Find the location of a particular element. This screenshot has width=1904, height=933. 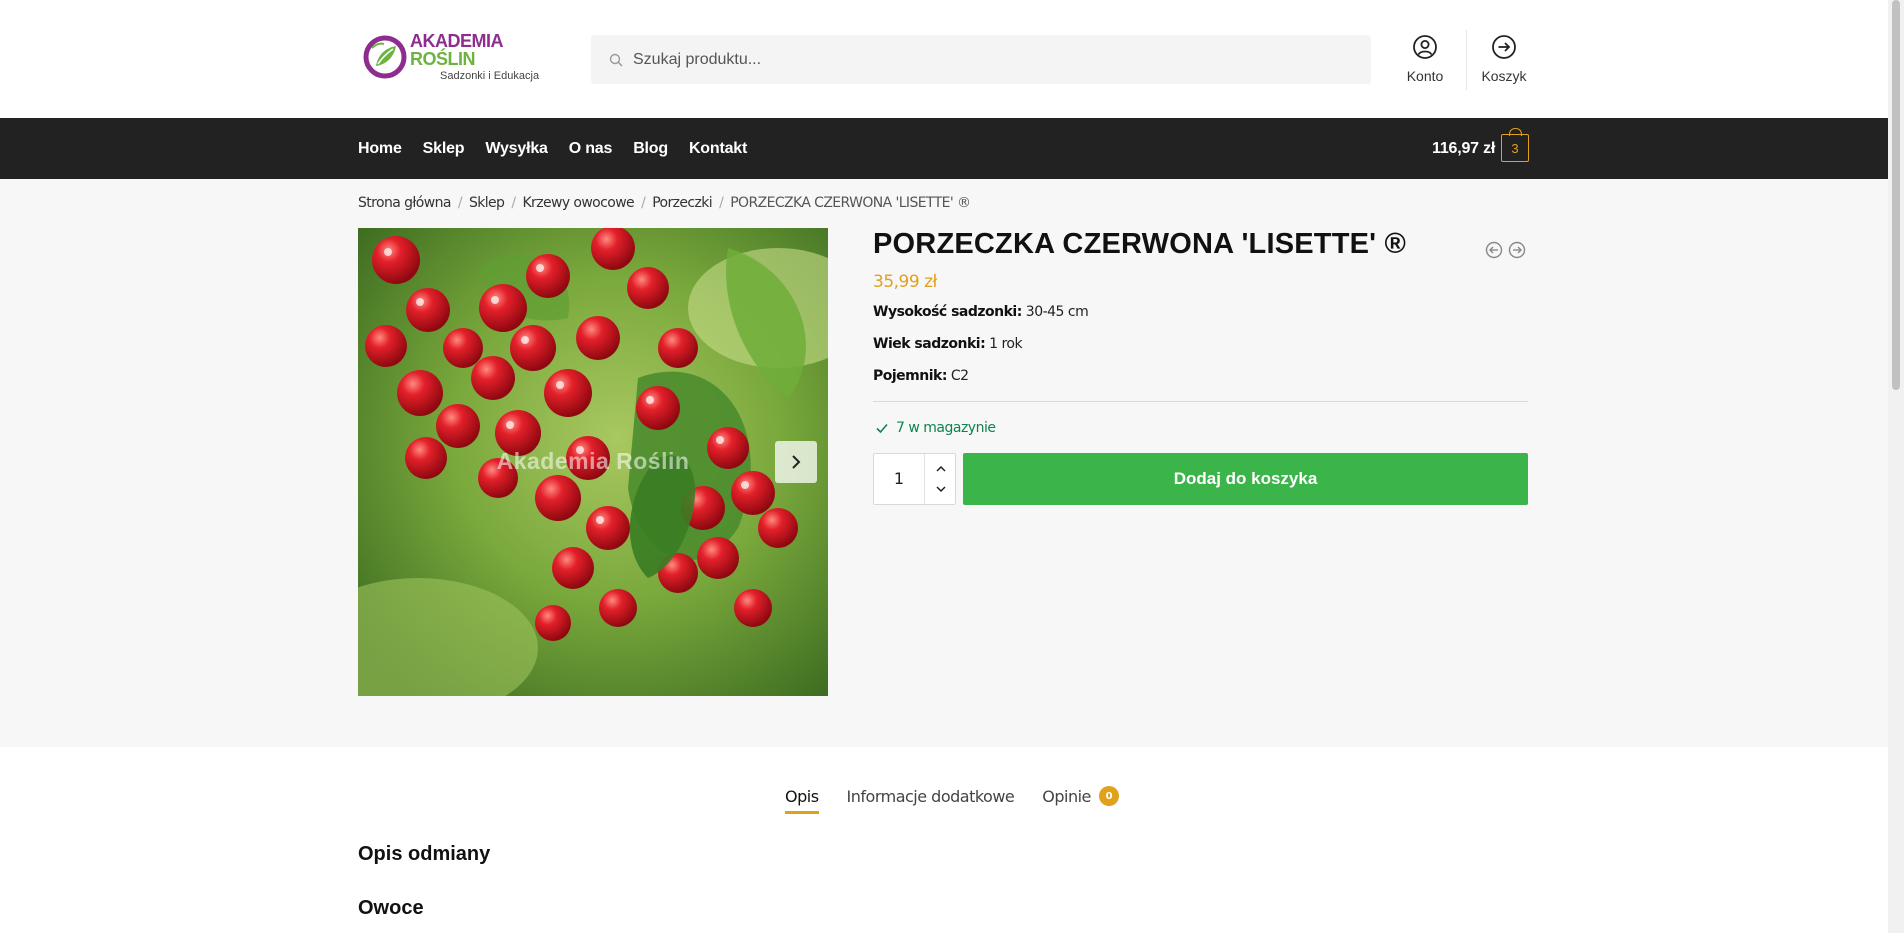

chevron-right-icon is located at coordinates (796, 462).